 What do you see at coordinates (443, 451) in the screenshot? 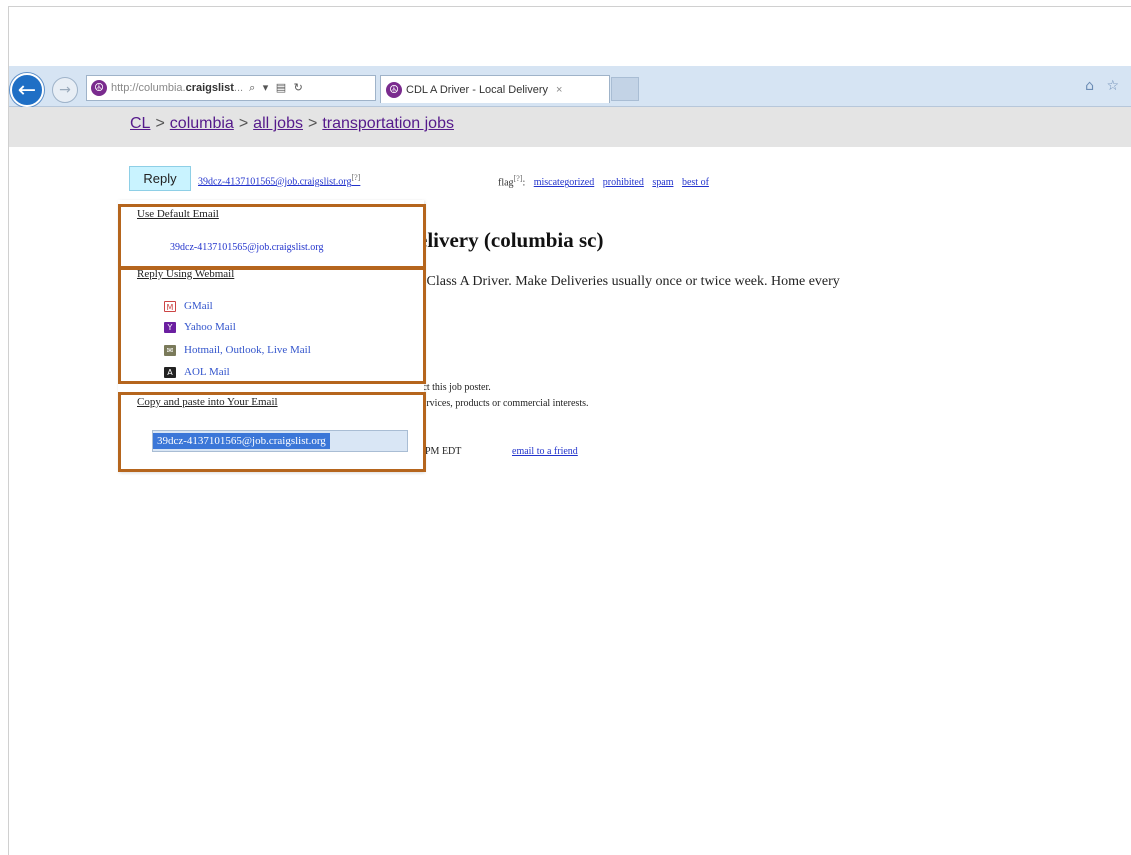
I see `posted-time: PM EDT` at bounding box center [443, 451].